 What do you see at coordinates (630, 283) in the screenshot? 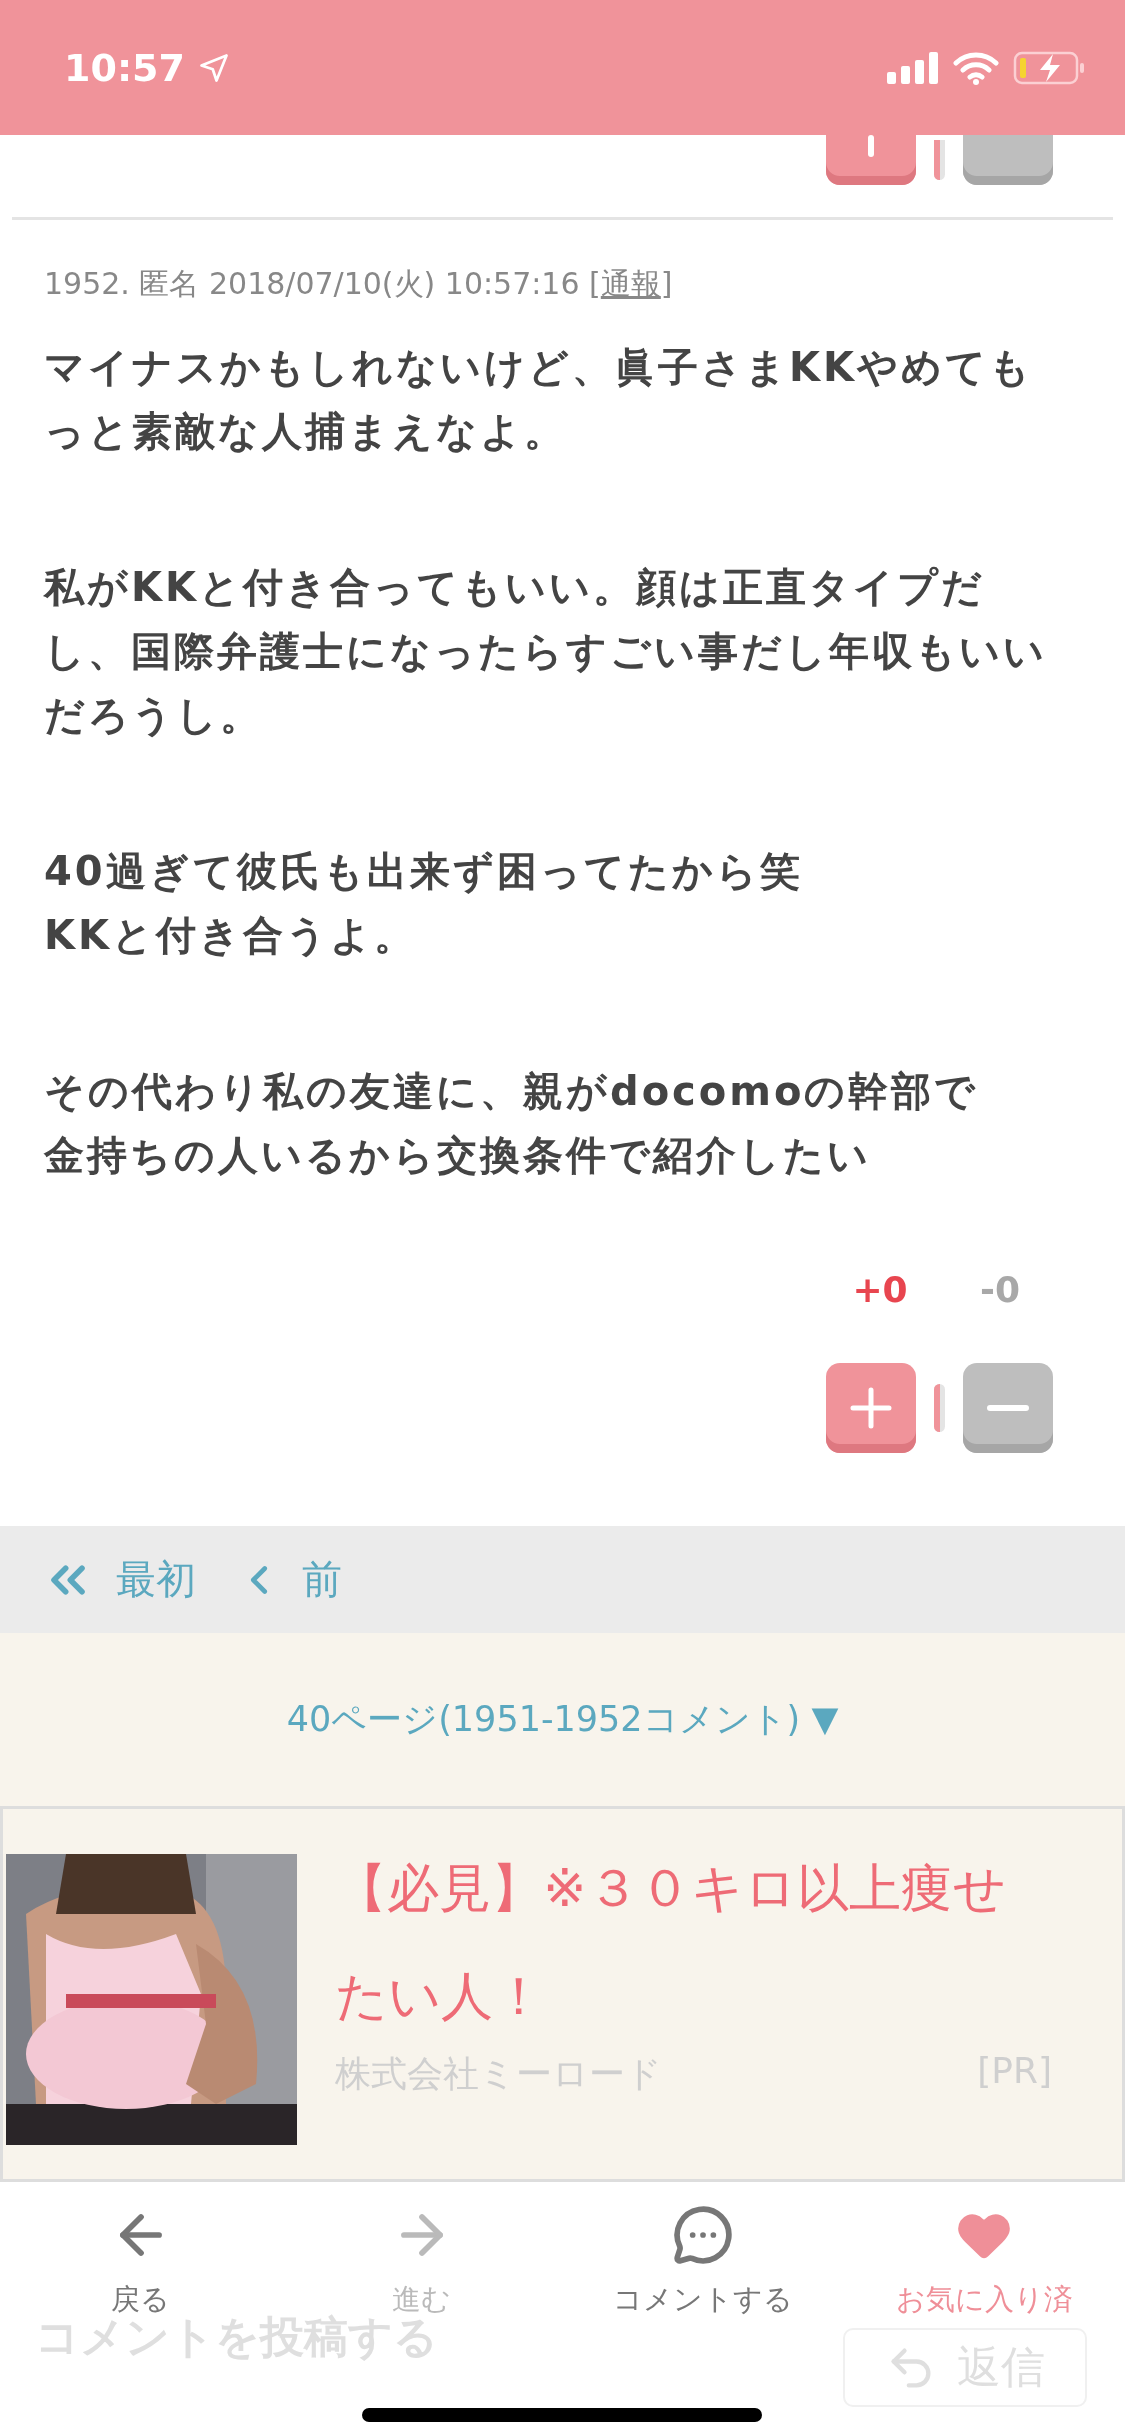
I see `report-link: 通報` at bounding box center [630, 283].